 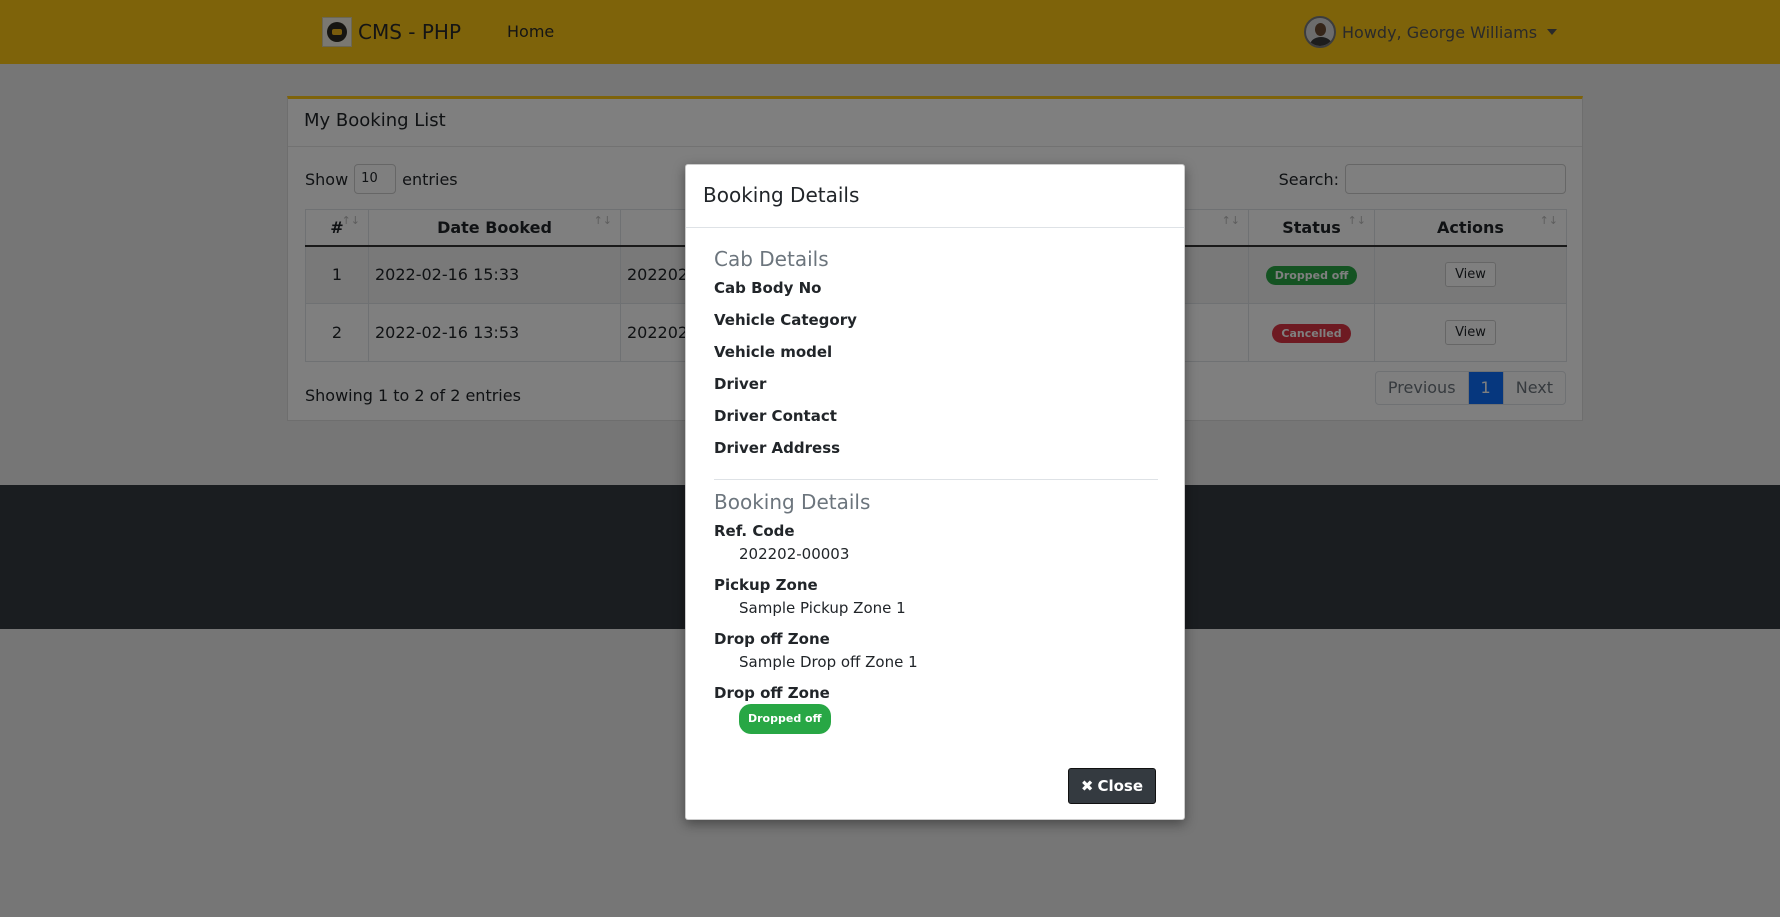 I want to click on ref-code-value: 202202-00003, so click(x=794, y=554).